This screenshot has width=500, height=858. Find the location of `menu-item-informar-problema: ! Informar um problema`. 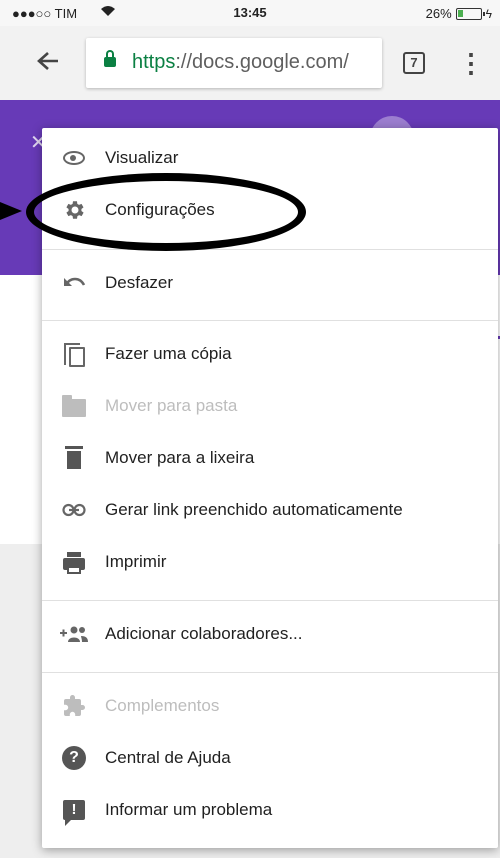

menu-item-informar-problema: ! Informar um problema is located at coordinates (270, 810).